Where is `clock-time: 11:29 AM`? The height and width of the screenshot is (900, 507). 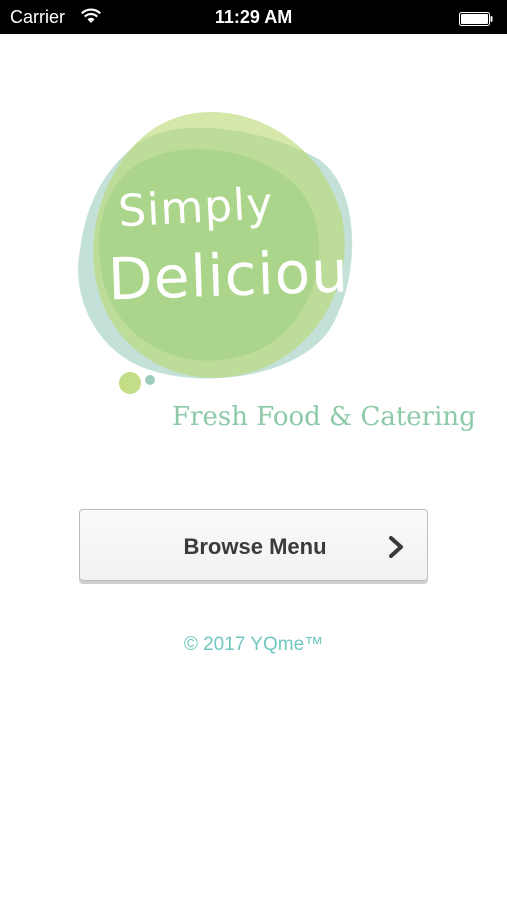 clock-time: 11:29 AM is located at coordinates (253, 17).